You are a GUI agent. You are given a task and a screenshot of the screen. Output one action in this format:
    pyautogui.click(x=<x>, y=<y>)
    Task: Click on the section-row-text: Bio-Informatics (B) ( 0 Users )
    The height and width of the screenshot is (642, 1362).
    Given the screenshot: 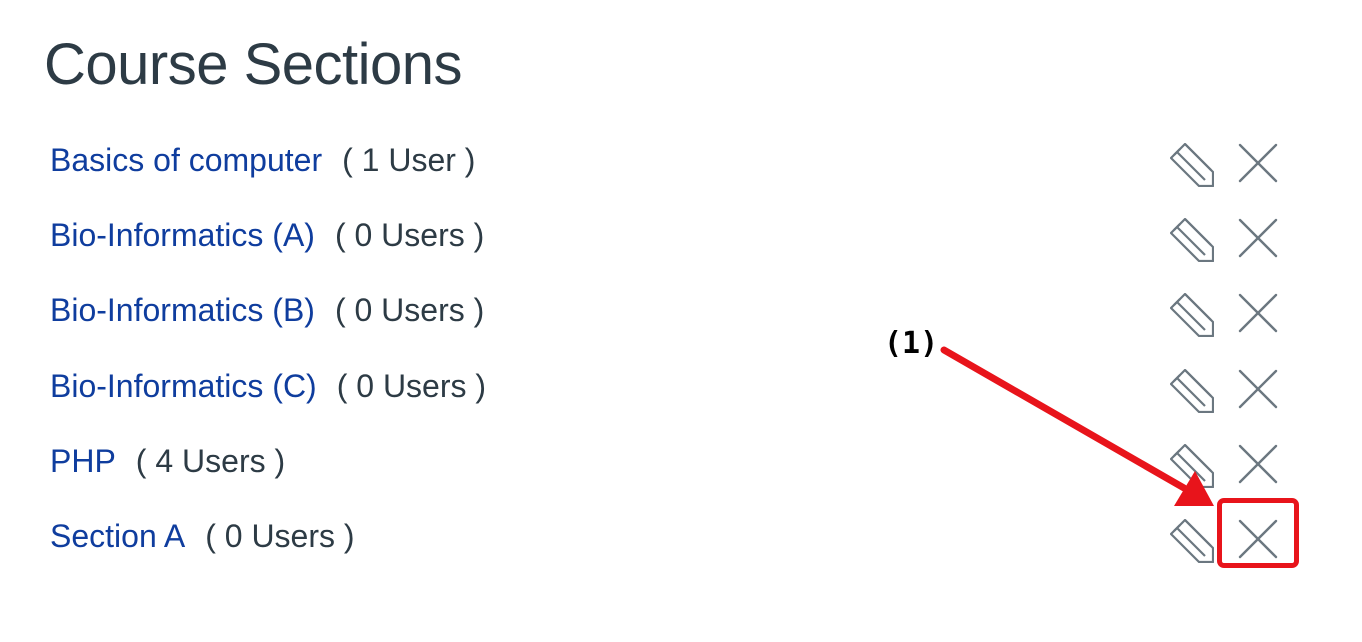 What is the action you would take?
    pyautogui.click(x=267, y=310)
    